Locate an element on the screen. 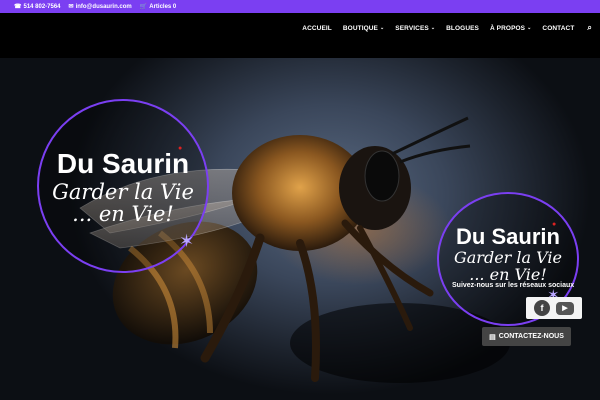 The width and height of the screenshot is (600, 400). email-text: info@dusaurin.com is located at coordinates (103, 6).